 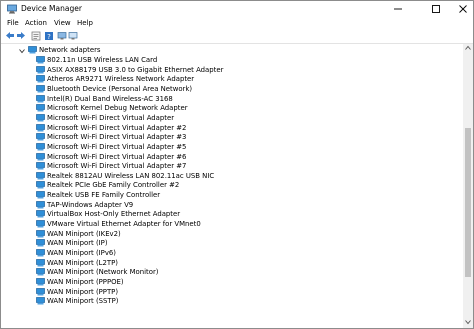 I want to click on properties-icon, so click(x=36, y=37).